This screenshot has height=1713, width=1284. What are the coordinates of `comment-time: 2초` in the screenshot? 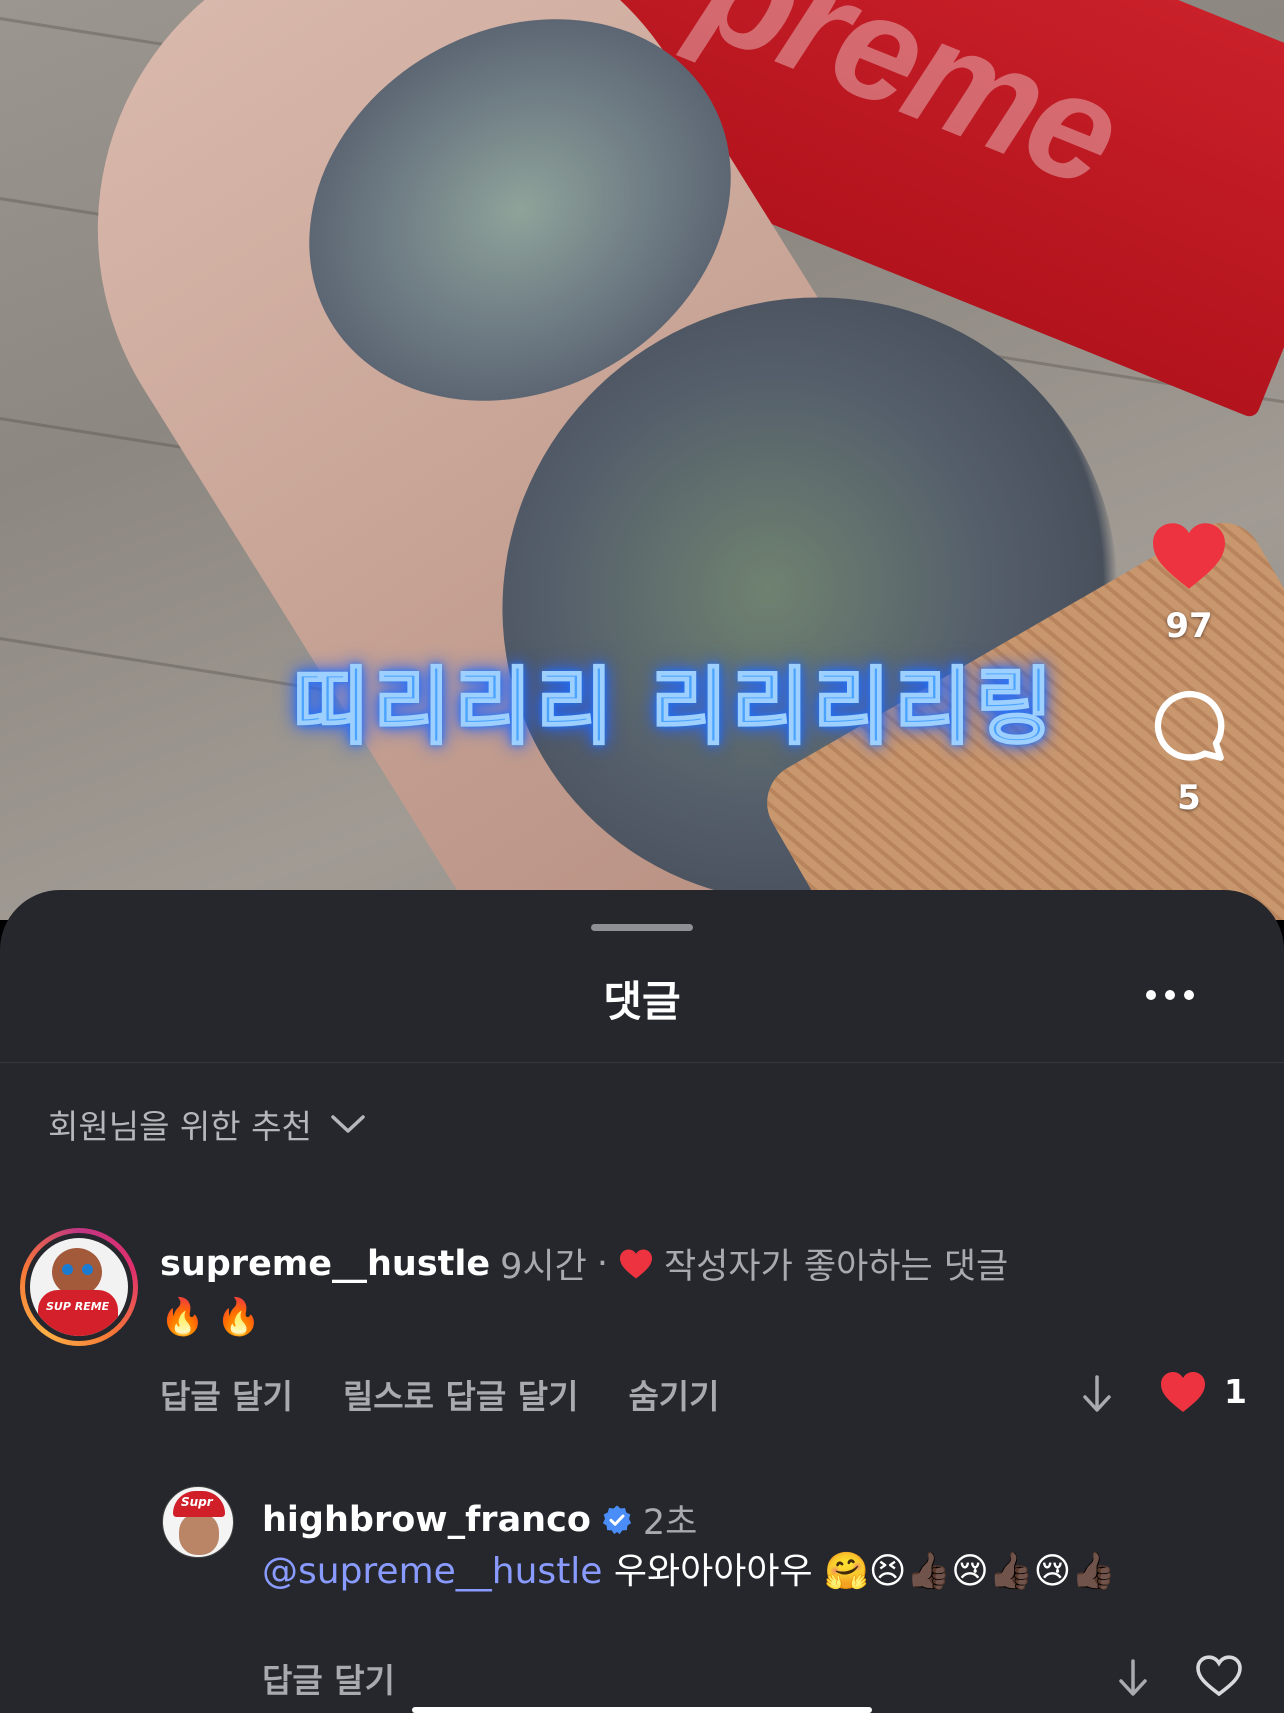 It's located at (670, 1523).